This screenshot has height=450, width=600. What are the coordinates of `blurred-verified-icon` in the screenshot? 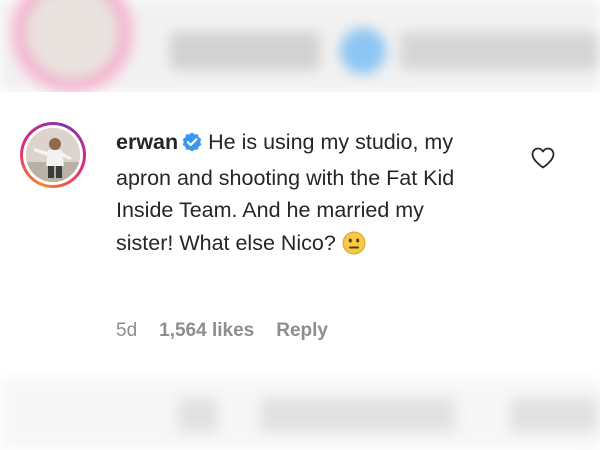 It's located at (363, 51).